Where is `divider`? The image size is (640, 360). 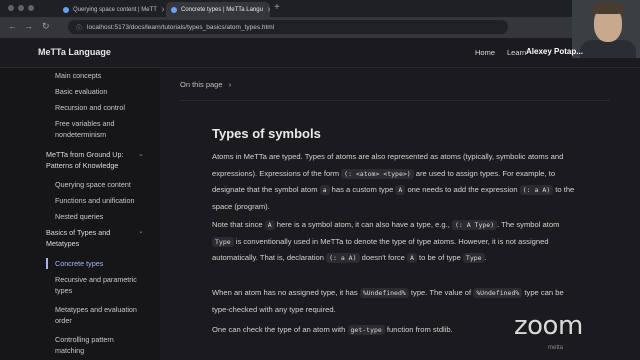 divider is located at coordinates (395, 100).